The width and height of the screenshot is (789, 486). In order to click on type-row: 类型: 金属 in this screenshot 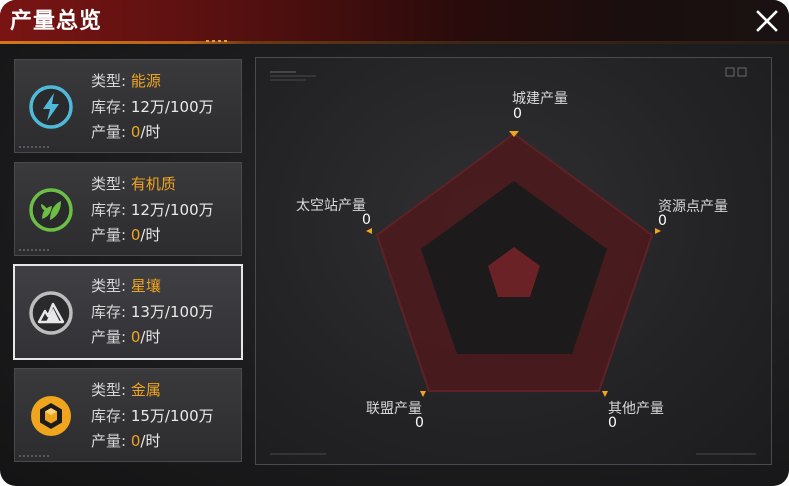, I will do `click(126, 390)`.